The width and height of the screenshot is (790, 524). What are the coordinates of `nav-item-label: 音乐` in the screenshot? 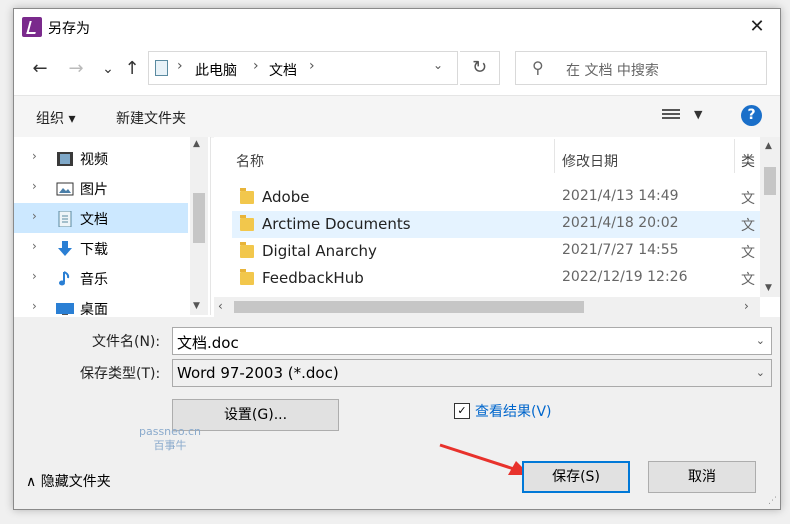 It's located at (94, 280).